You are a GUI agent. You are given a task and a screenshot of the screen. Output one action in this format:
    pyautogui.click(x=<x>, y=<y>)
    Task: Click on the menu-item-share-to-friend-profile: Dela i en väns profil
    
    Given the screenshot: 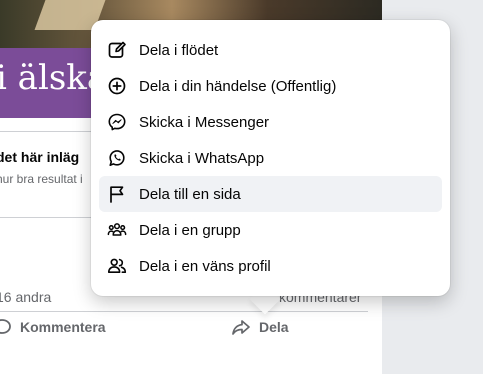 What is the action you would take?
    pyautogui.click(x=270, y=266)
    